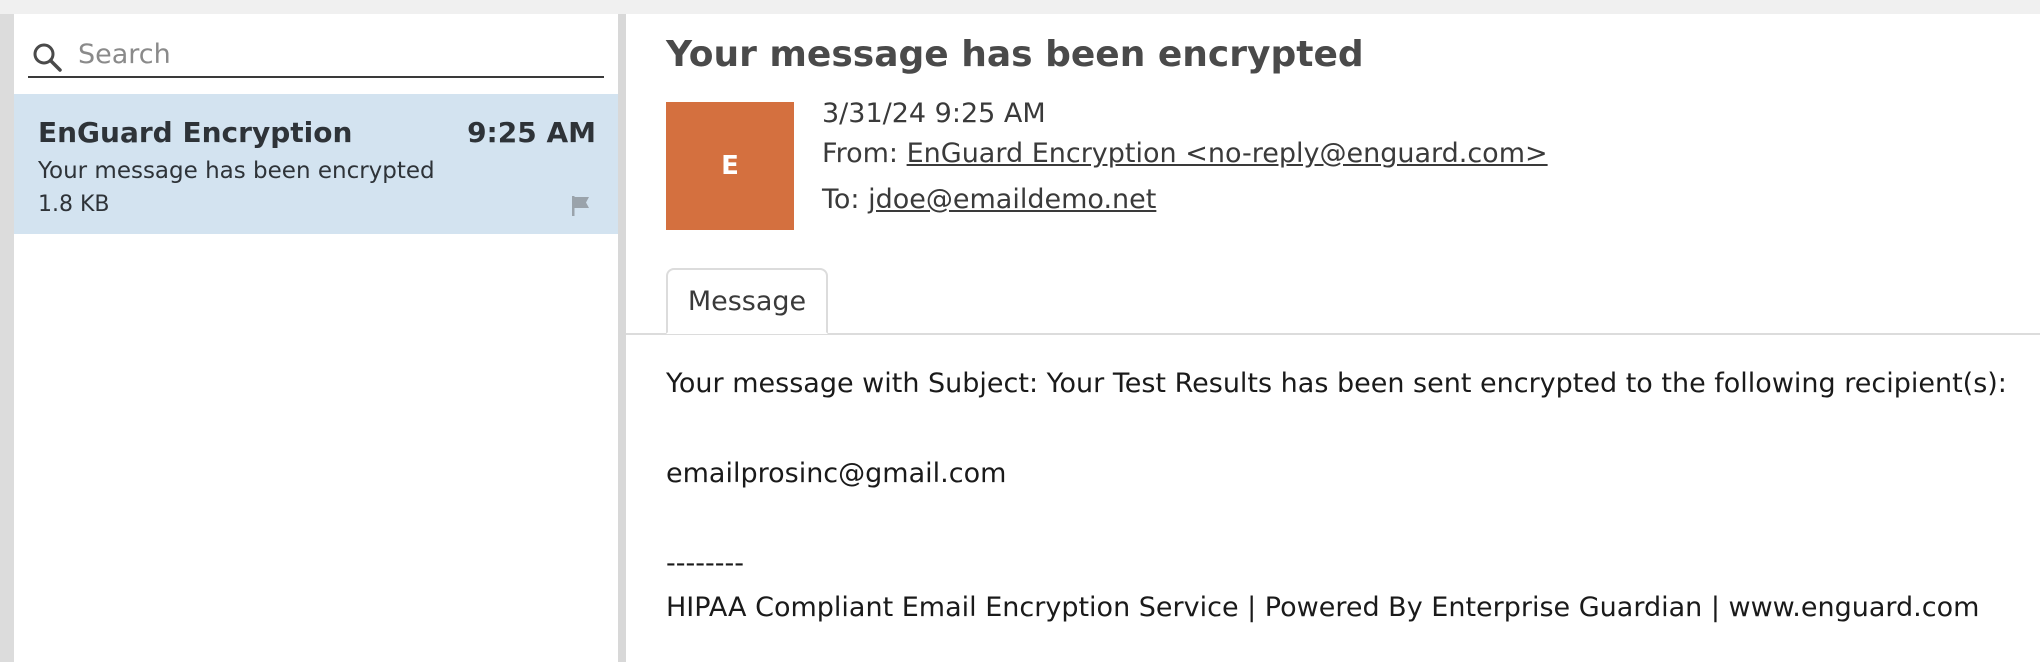 The height and width of the screenshot is (662, 2040). Describe the element at coordinates (1333, 334) in the screenshot. I see `tabs-underline` at that location.